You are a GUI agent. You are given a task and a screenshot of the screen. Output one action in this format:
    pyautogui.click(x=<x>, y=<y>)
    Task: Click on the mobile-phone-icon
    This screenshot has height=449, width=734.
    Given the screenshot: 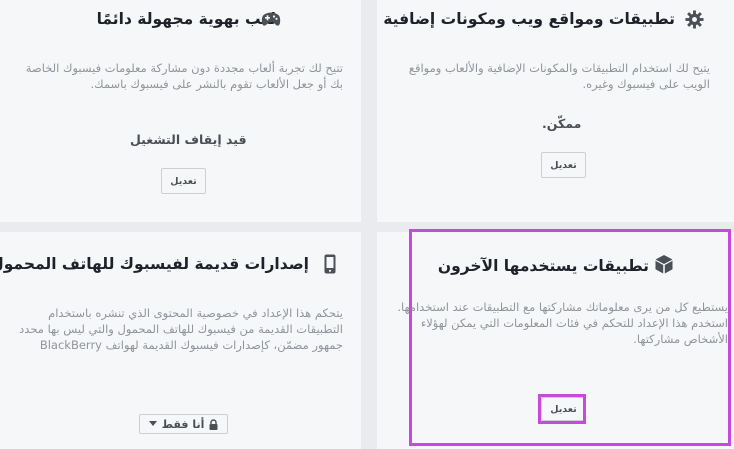 What is the action you would take?
    pyautogui.click(x=330, y=264)
    